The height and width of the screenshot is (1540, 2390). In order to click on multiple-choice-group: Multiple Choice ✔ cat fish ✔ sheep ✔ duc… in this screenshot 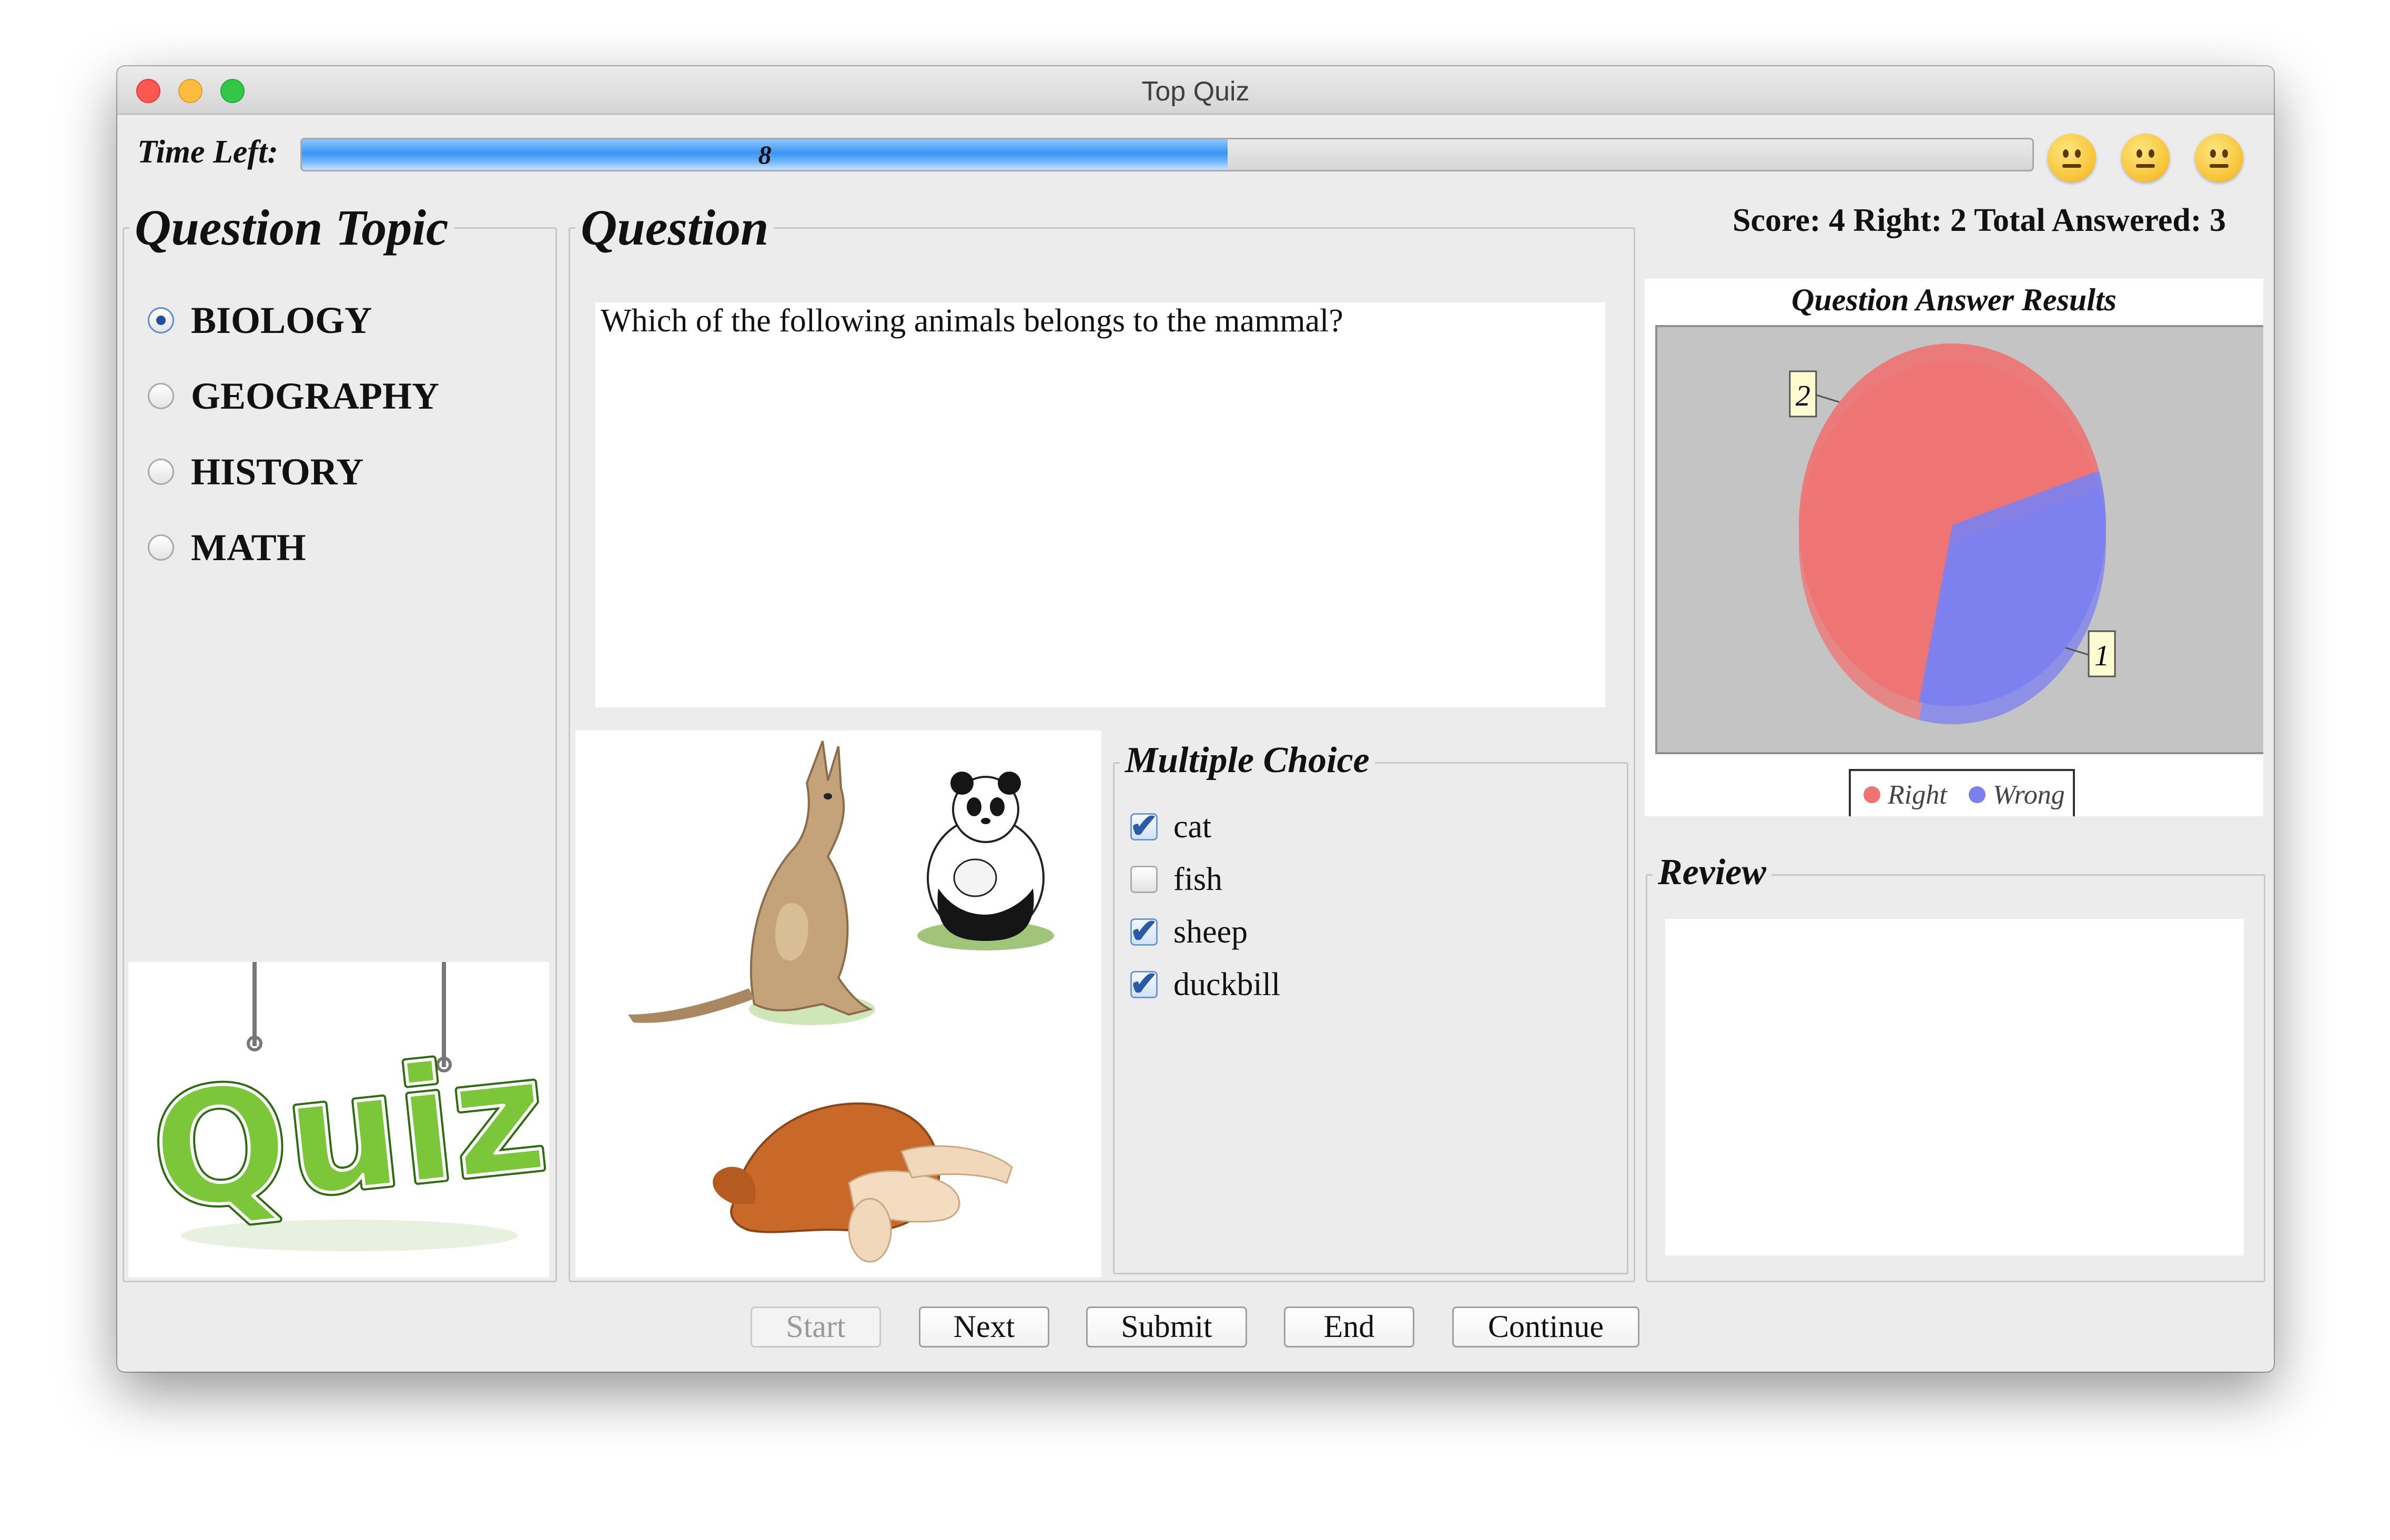, I will do `click(1370, 1006)`.